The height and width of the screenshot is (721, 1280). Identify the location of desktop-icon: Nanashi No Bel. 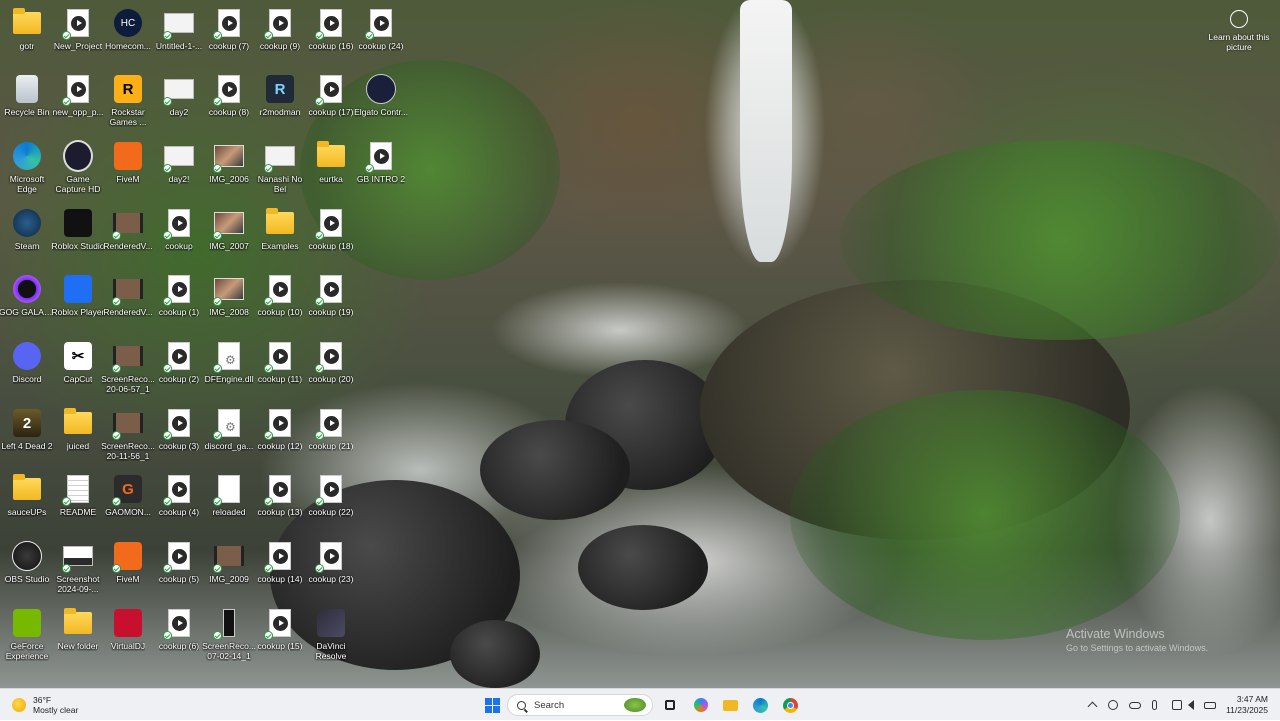
(280, 165).